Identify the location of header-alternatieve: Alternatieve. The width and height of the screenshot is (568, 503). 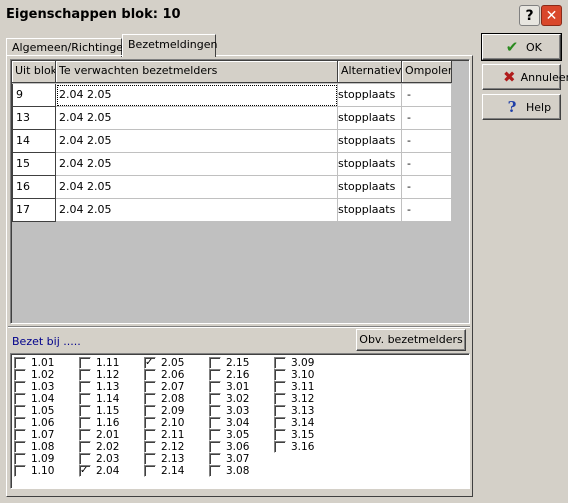
(370, 72).